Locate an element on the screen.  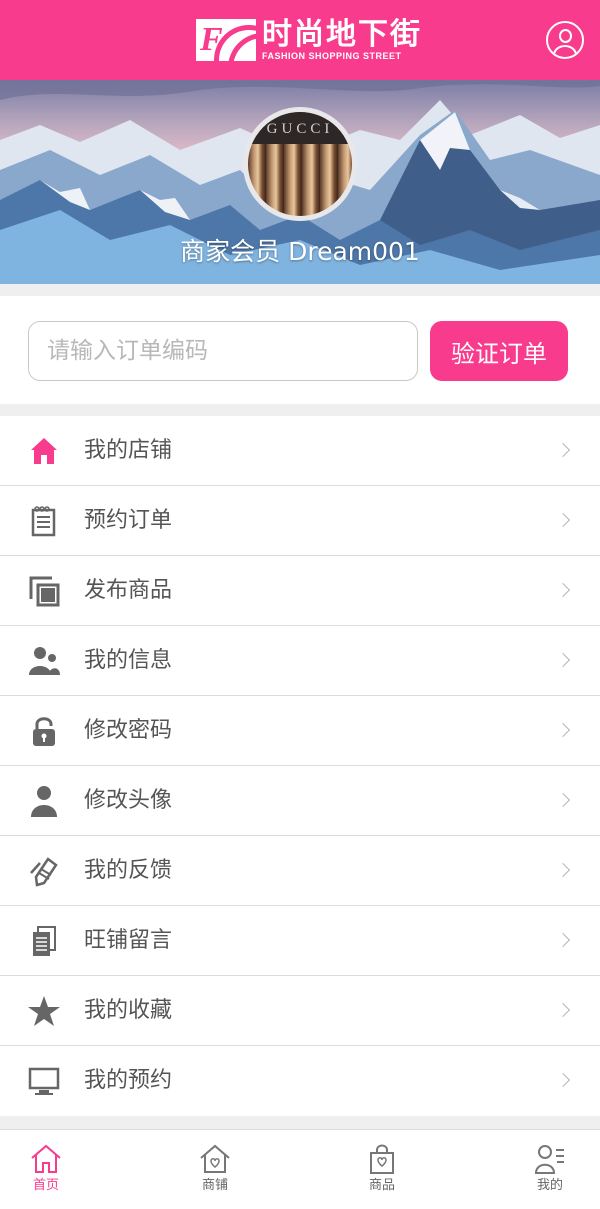
home-icon is located at coordinates (44, 451).